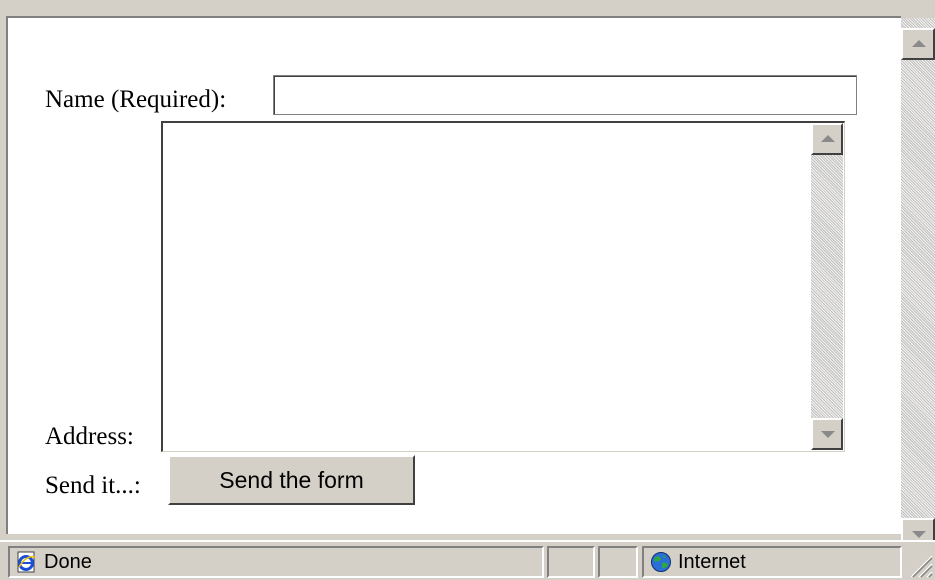 This screenshot has height=580, width=935. What do you see at coordinates (291, 480) in the screenshot?
I see `send-form-button: Send the form` at bounding box center [291, 480].